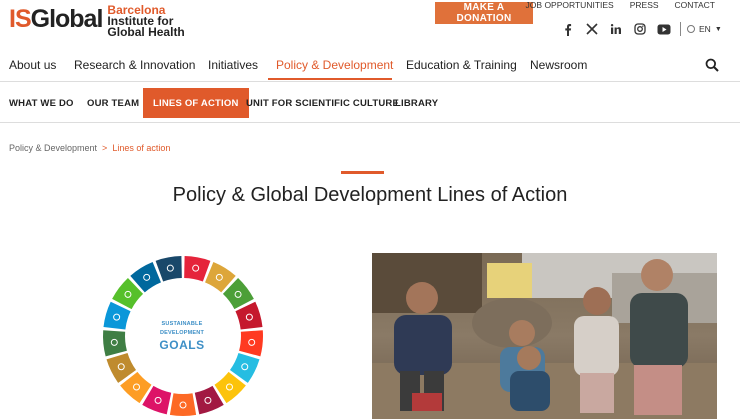  I want to click on divider, so click(680, 29).